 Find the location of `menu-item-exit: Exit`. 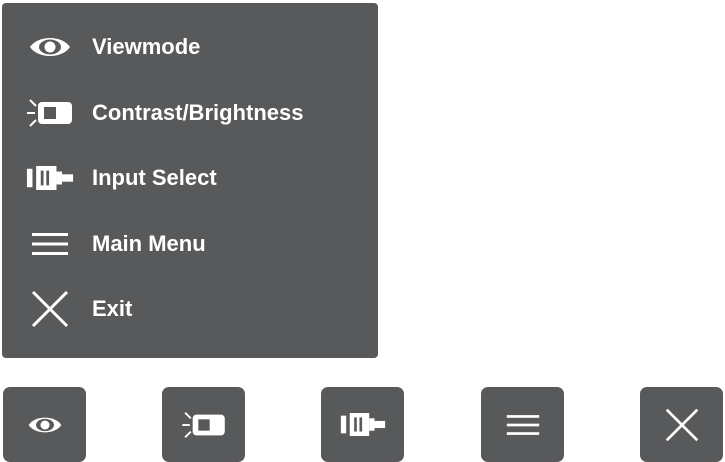

menu-item-exit: Exit is located at coordinates (190, 309).